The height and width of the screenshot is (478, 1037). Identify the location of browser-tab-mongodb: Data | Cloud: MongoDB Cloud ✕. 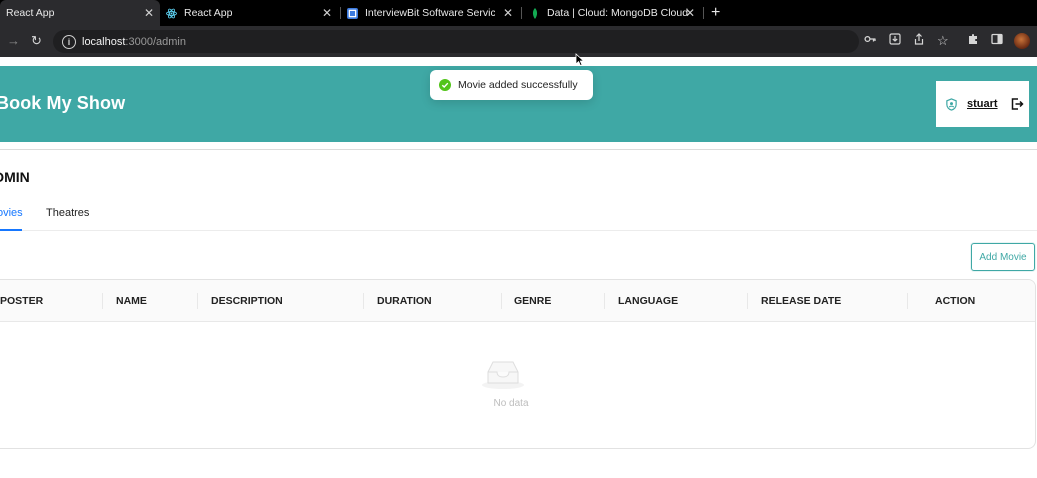
(615, 13).